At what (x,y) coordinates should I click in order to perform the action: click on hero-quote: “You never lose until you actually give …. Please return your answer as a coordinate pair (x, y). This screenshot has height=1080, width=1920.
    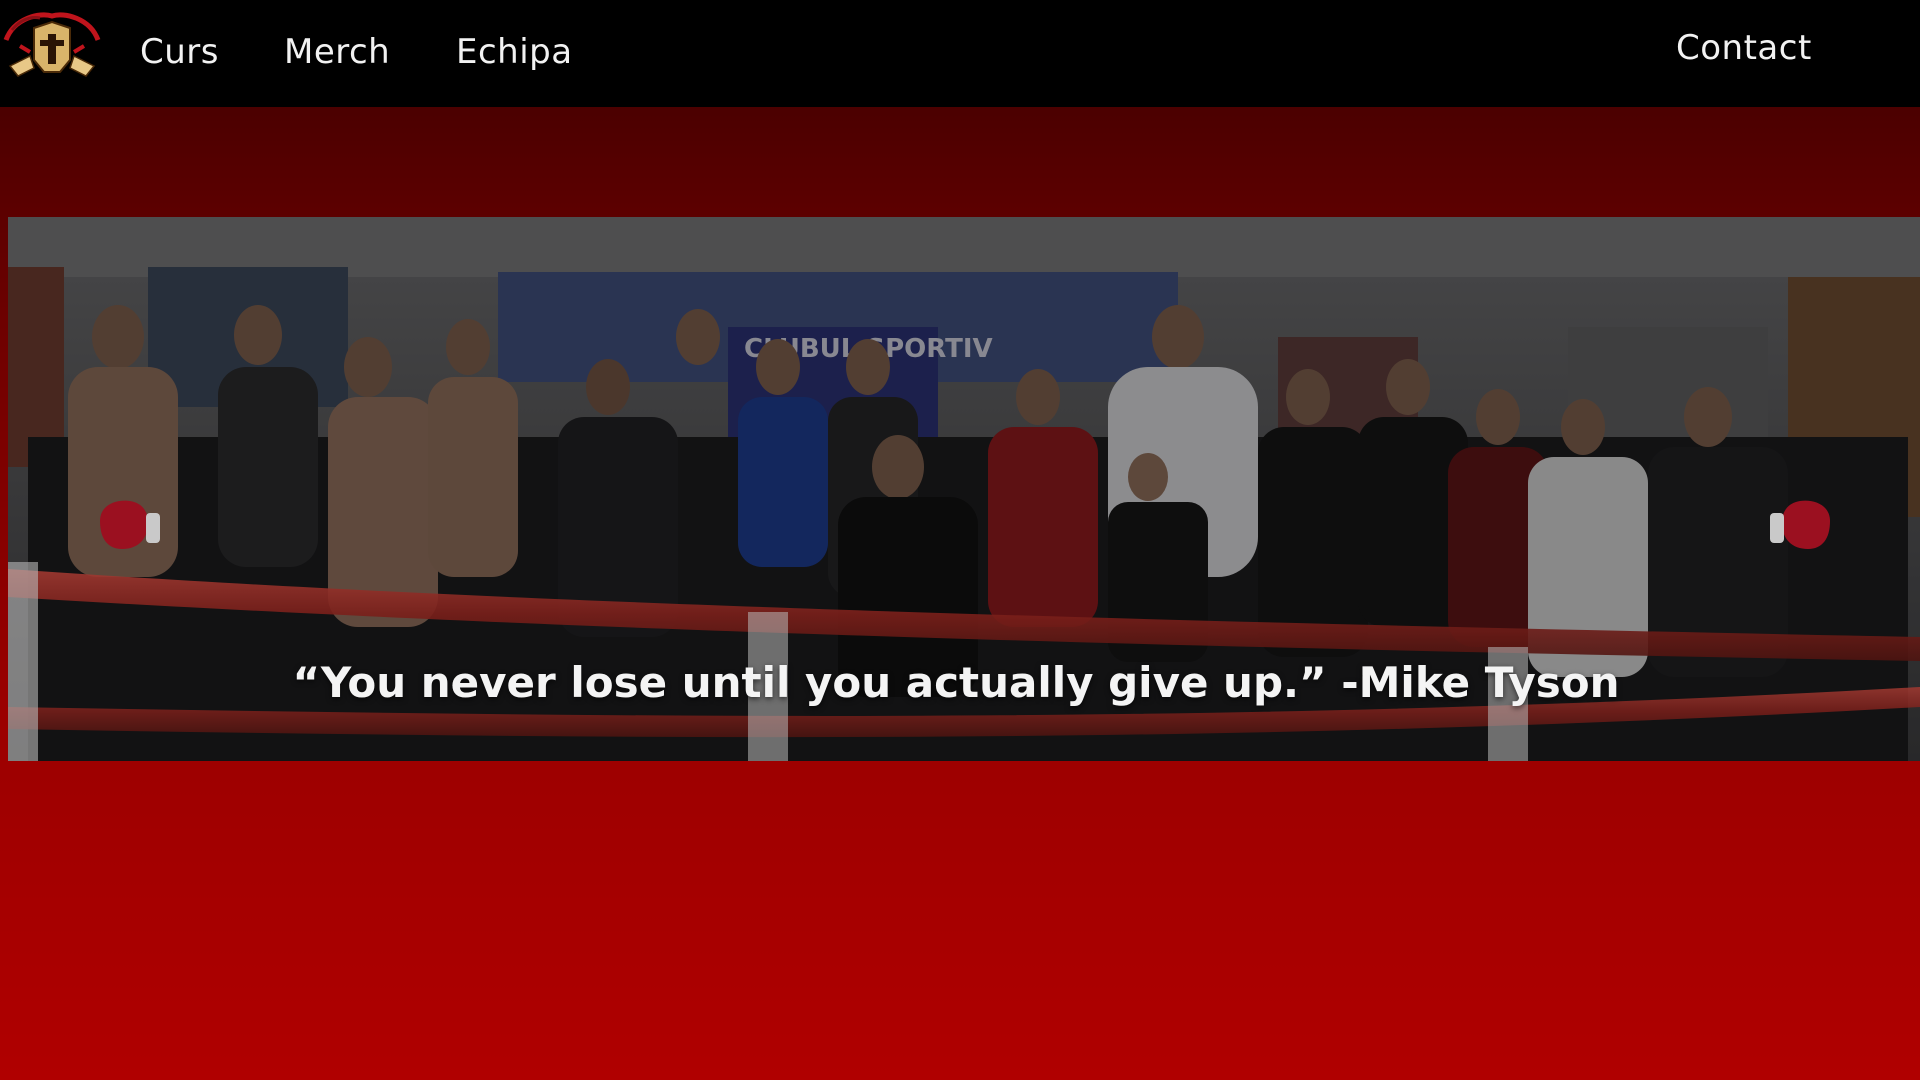
    Looking at the image, I should click on (956, 682).